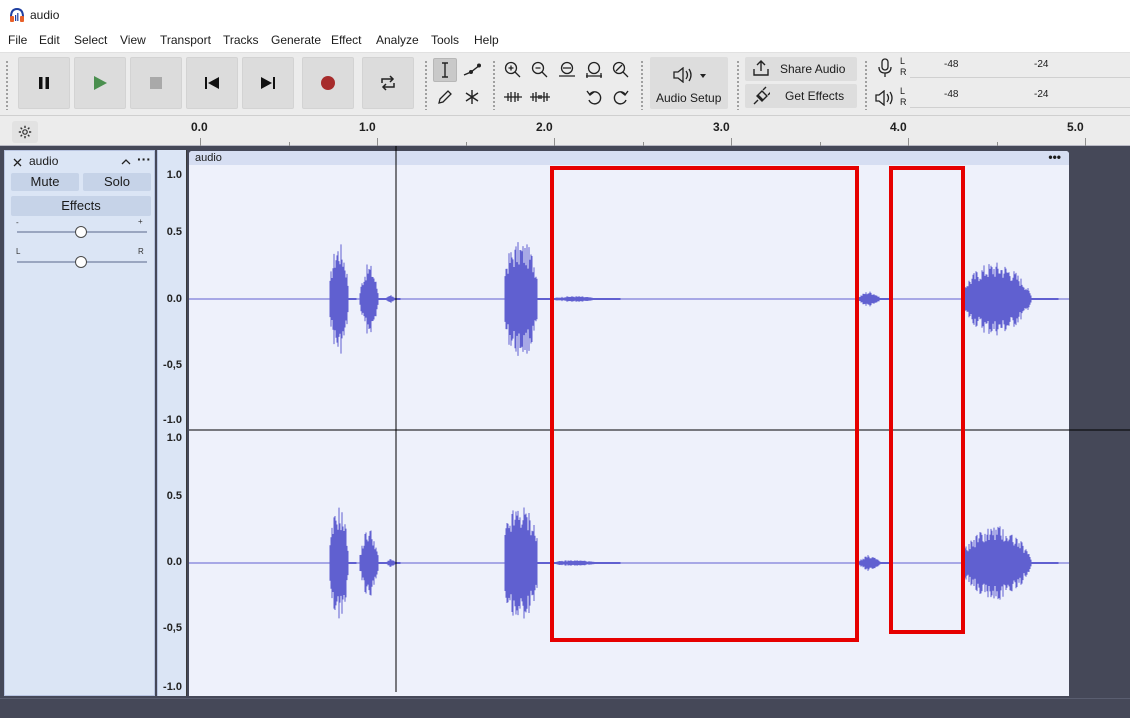 The height and width of the screenshot is (718, 1130). I want to click on silence-audio-button, so click(540, 97).